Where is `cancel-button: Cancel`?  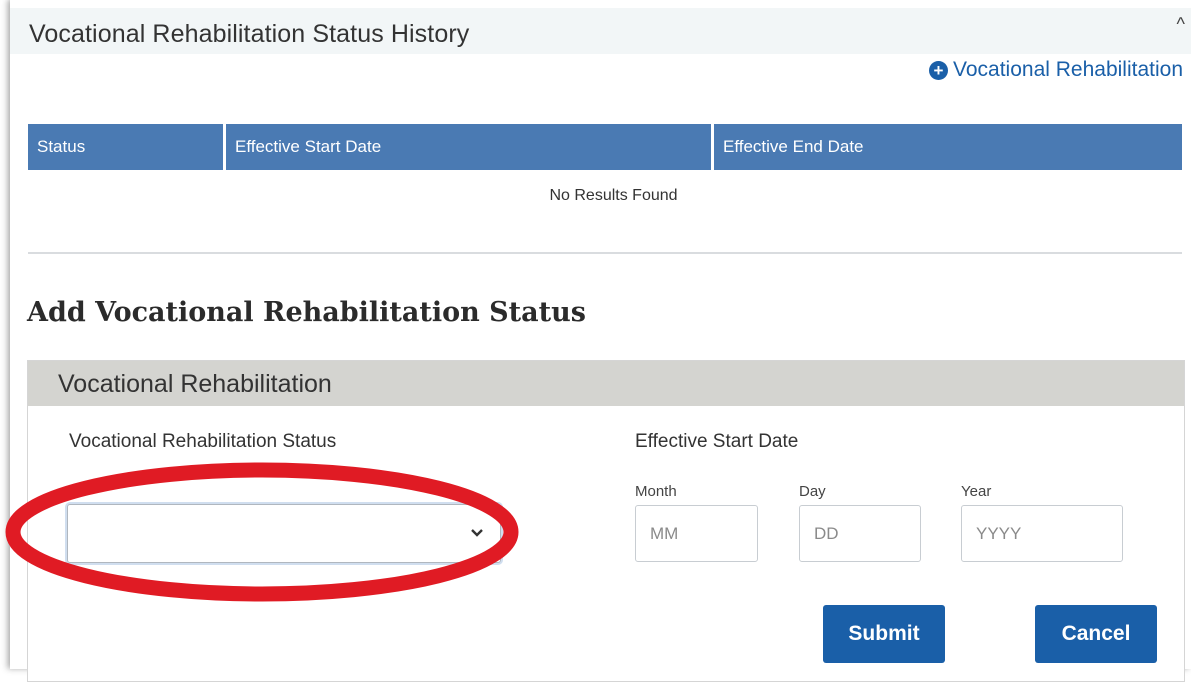
cancel-button: Cancel is located at coordinates (1096, 634).